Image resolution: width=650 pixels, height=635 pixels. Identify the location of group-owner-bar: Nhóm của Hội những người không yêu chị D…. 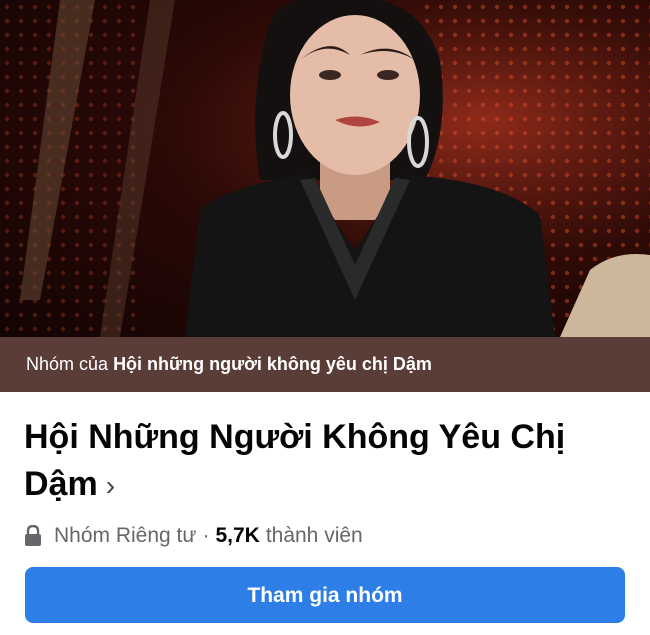
(325, 364).